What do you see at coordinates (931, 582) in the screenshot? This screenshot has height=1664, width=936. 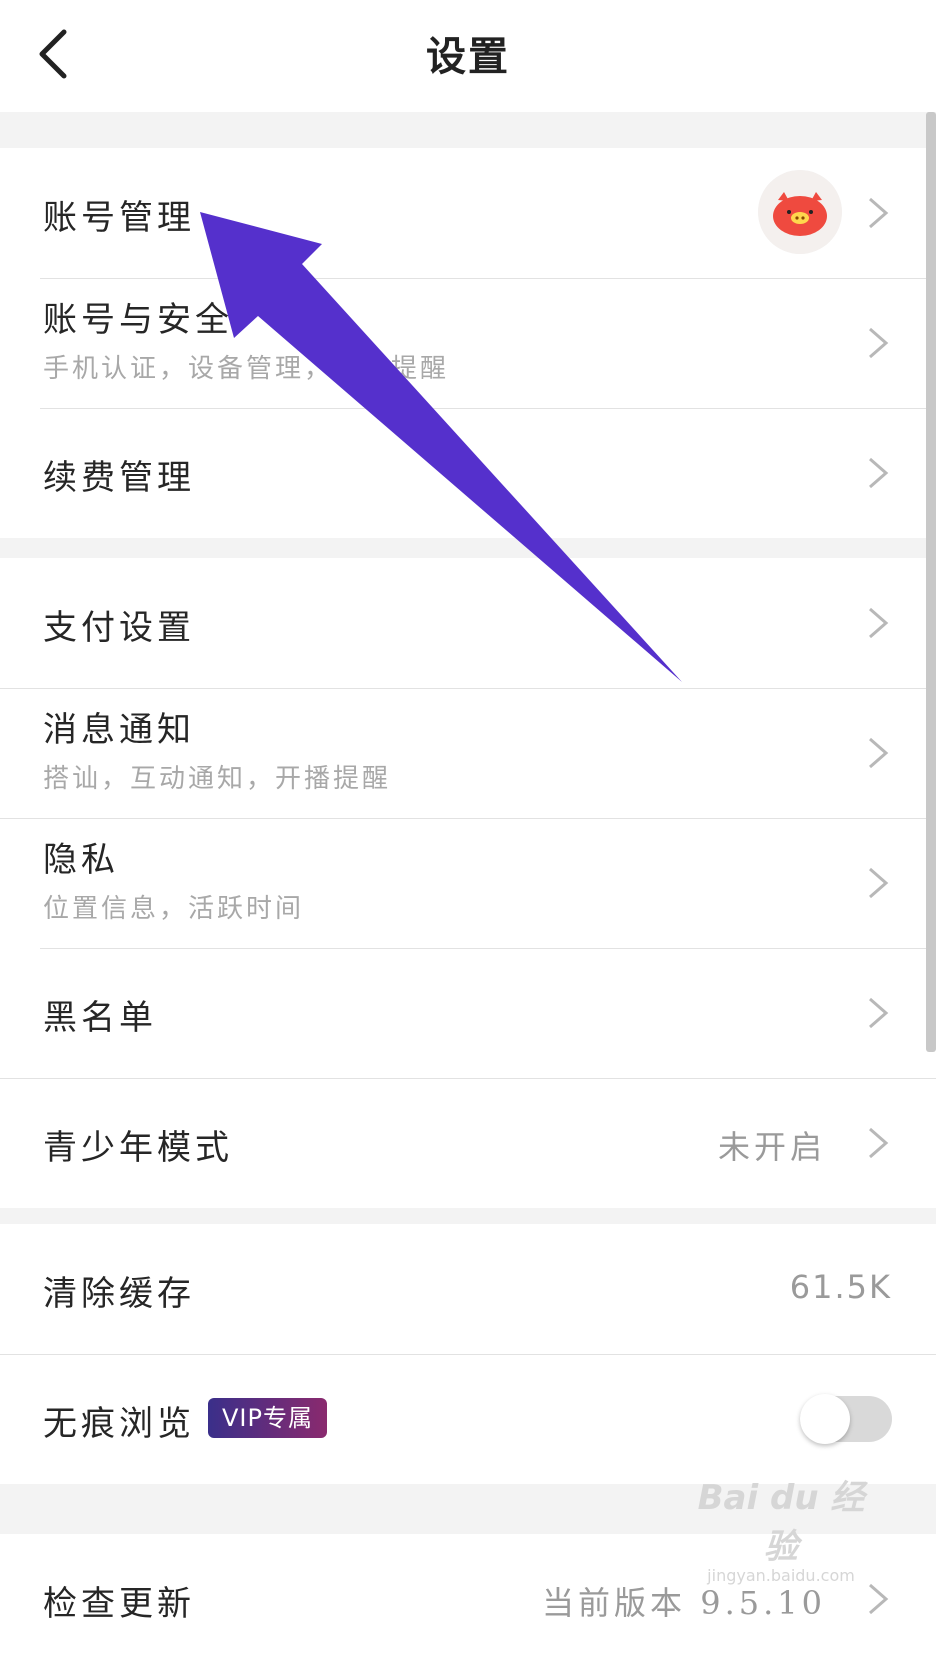 I see `scrollbar` at bounding box center [931, 582].